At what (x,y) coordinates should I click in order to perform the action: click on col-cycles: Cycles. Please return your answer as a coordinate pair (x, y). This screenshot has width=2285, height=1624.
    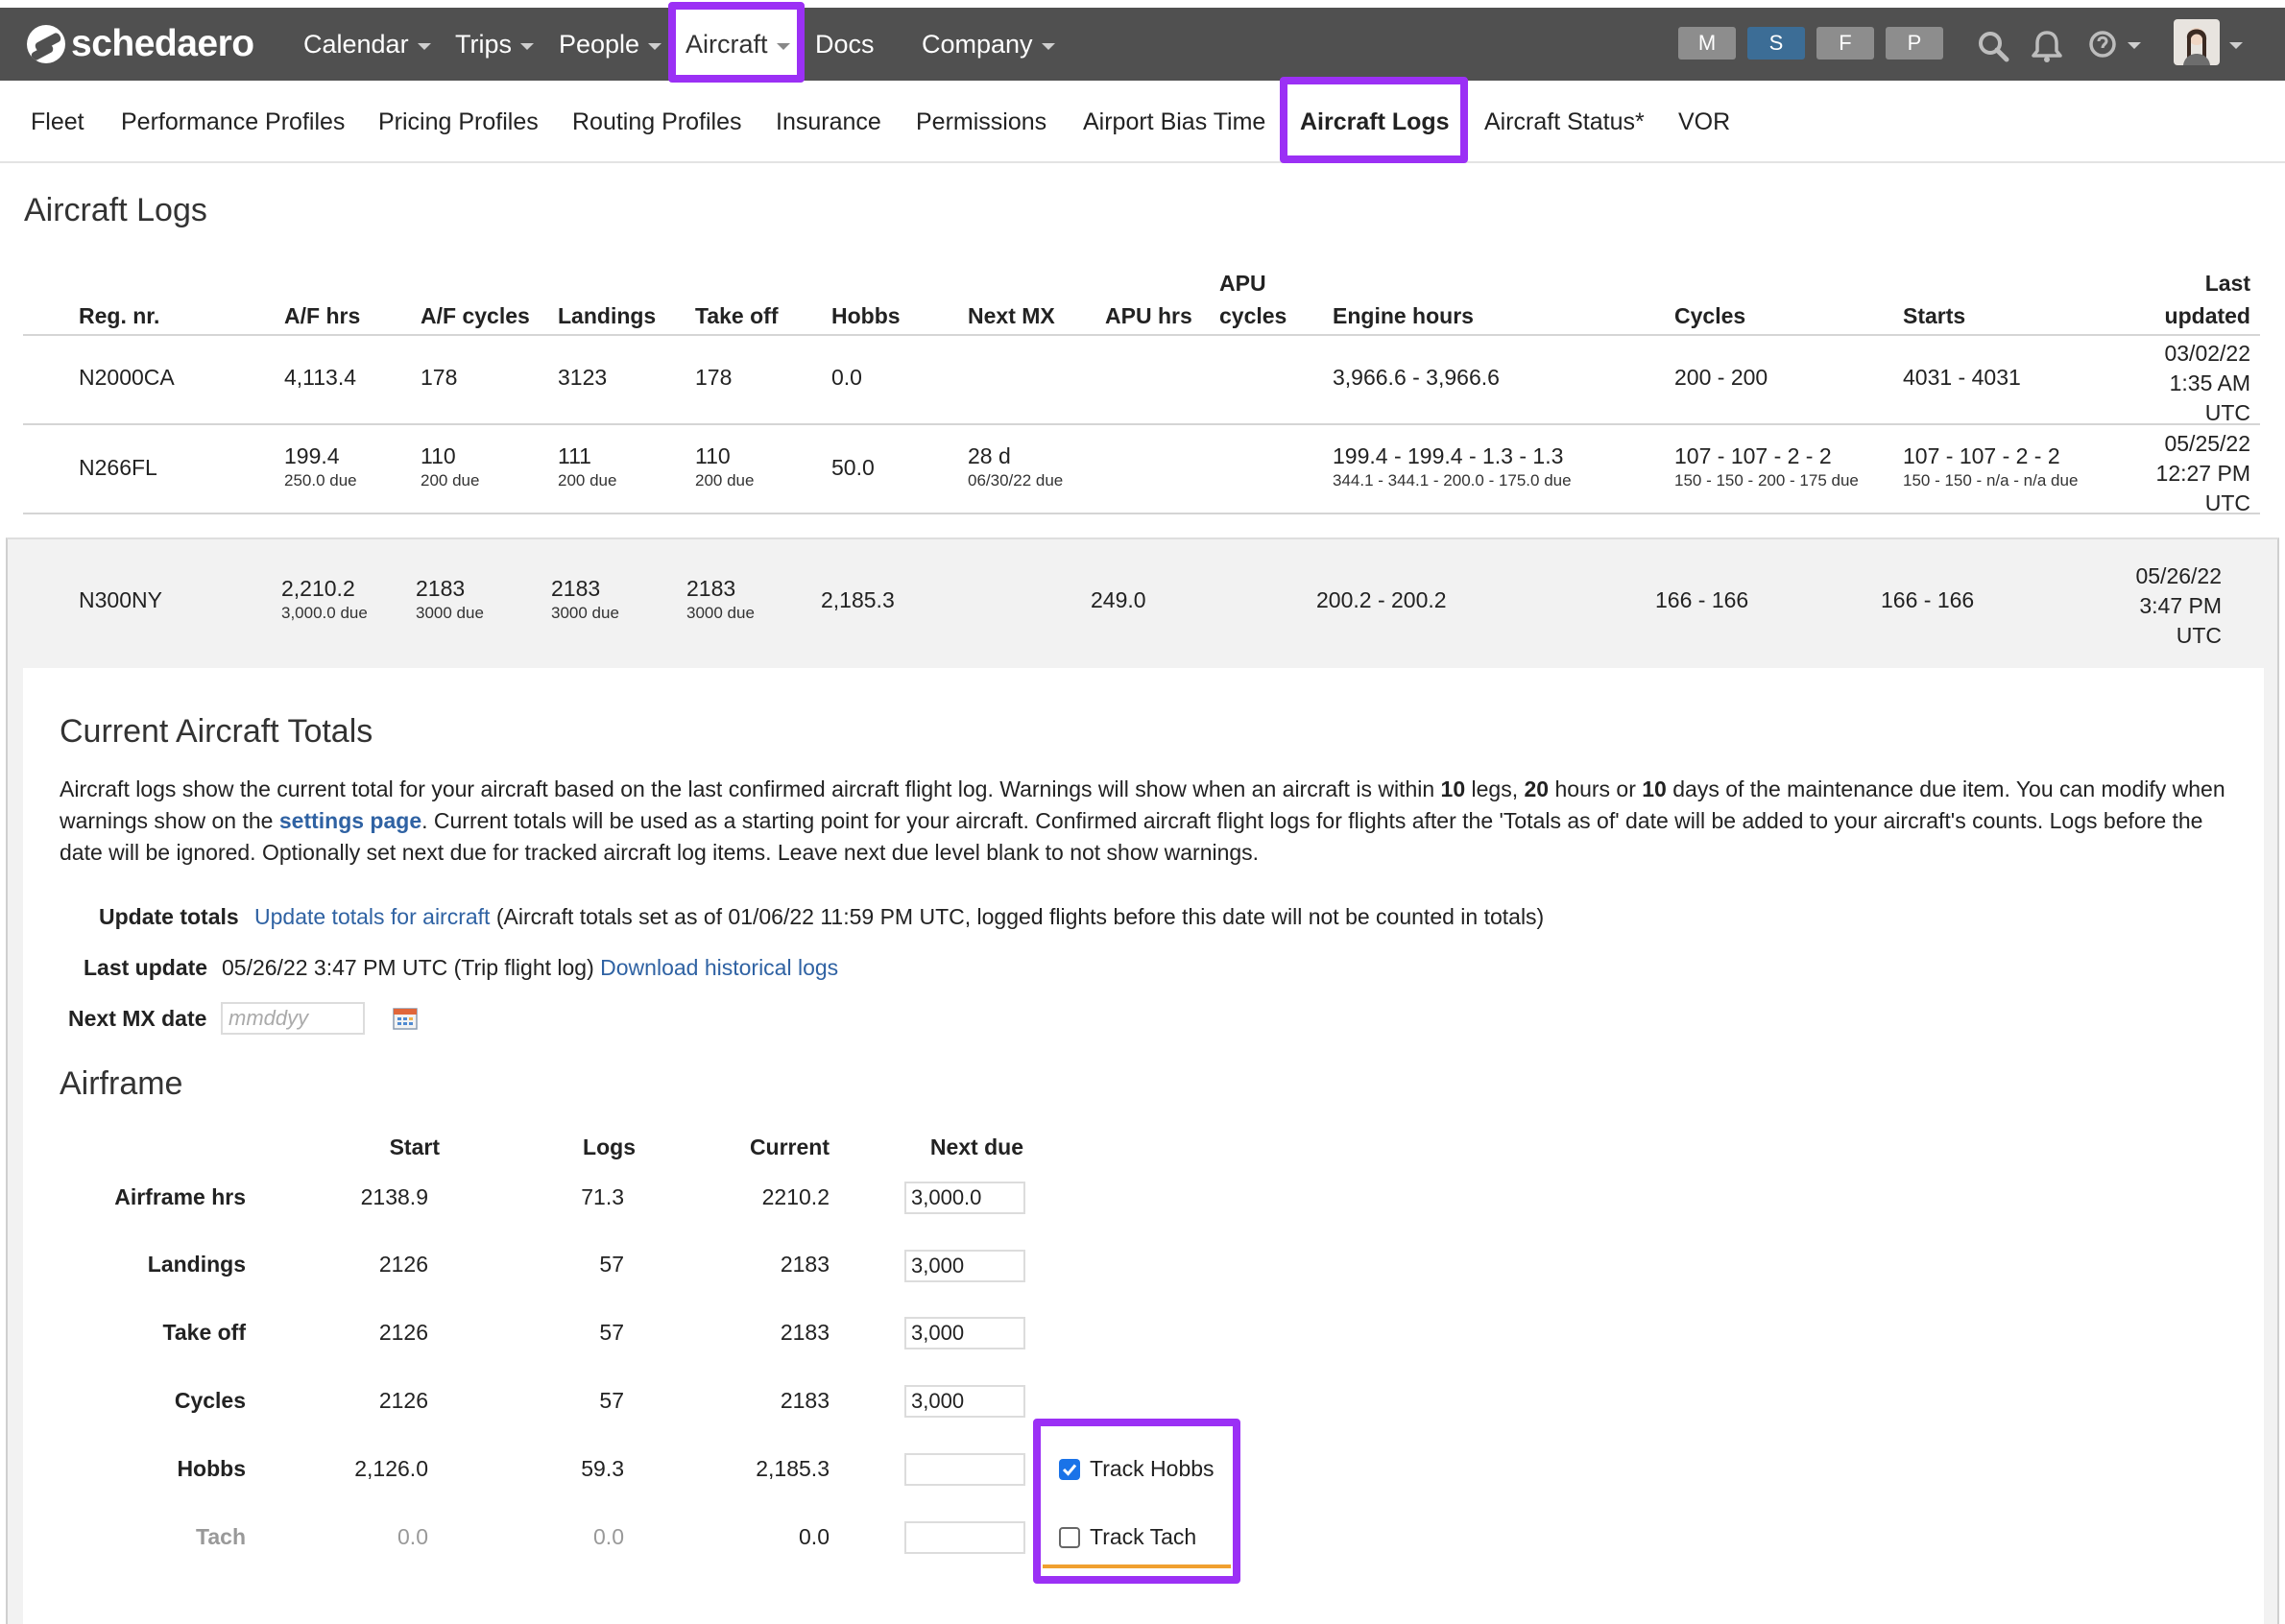
    Looking at the image, I should click on (1710, 315).